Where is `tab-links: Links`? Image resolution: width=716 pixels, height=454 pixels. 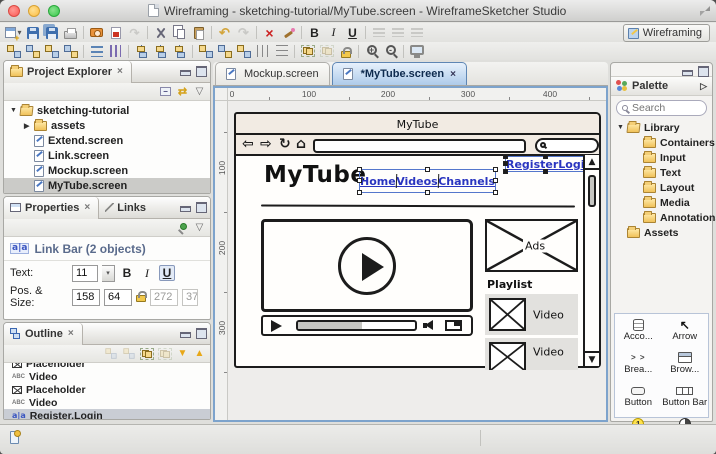
tab-links: Links is located at coordinates (126, 208).